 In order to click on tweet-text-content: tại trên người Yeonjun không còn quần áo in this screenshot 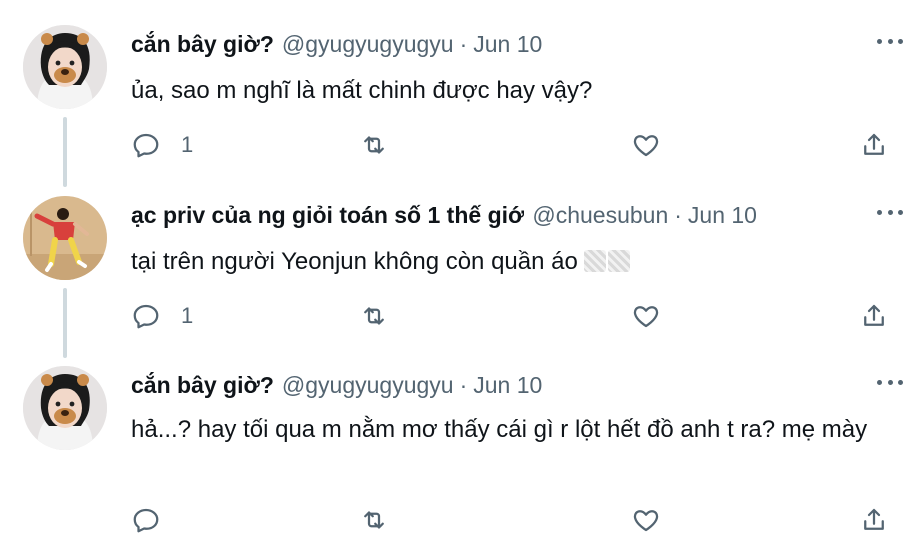, I will do `click(354, 261)`.